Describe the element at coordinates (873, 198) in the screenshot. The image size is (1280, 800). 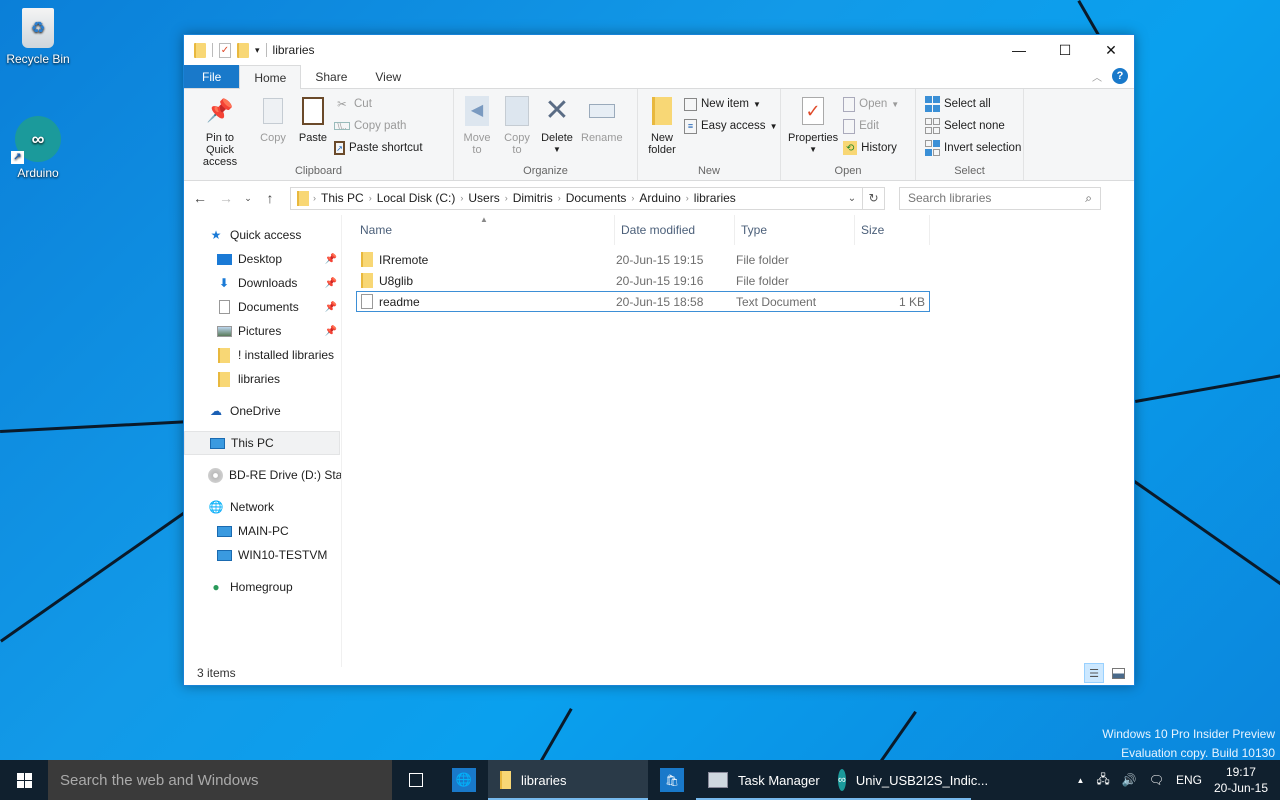
I see `refresh-button: ↻` at that location.